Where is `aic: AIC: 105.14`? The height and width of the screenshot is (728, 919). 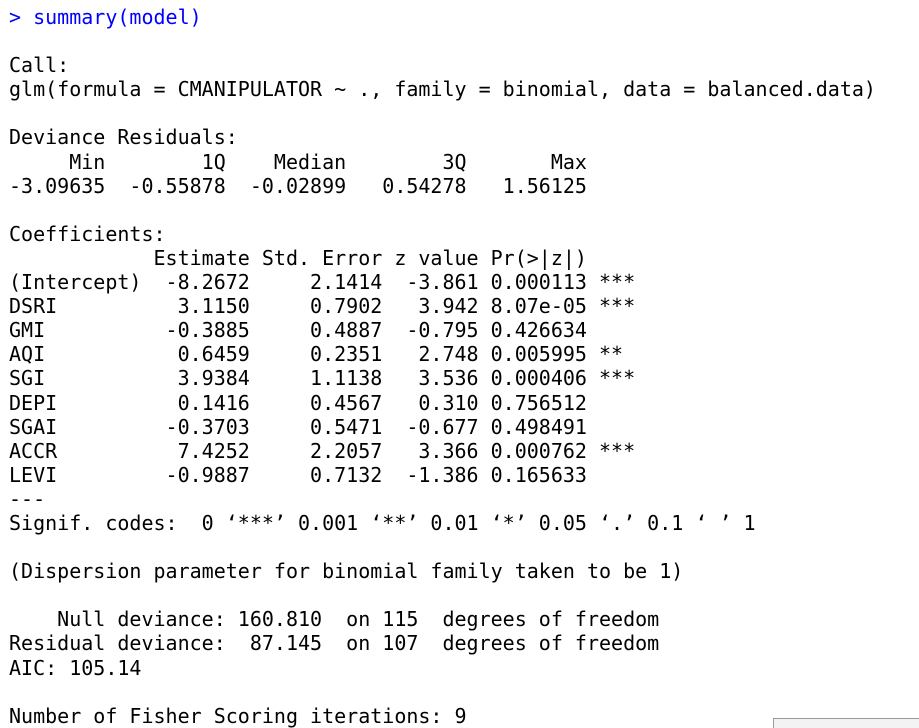
aic: AIC: 105.14 is located at coordinates (75, 667).